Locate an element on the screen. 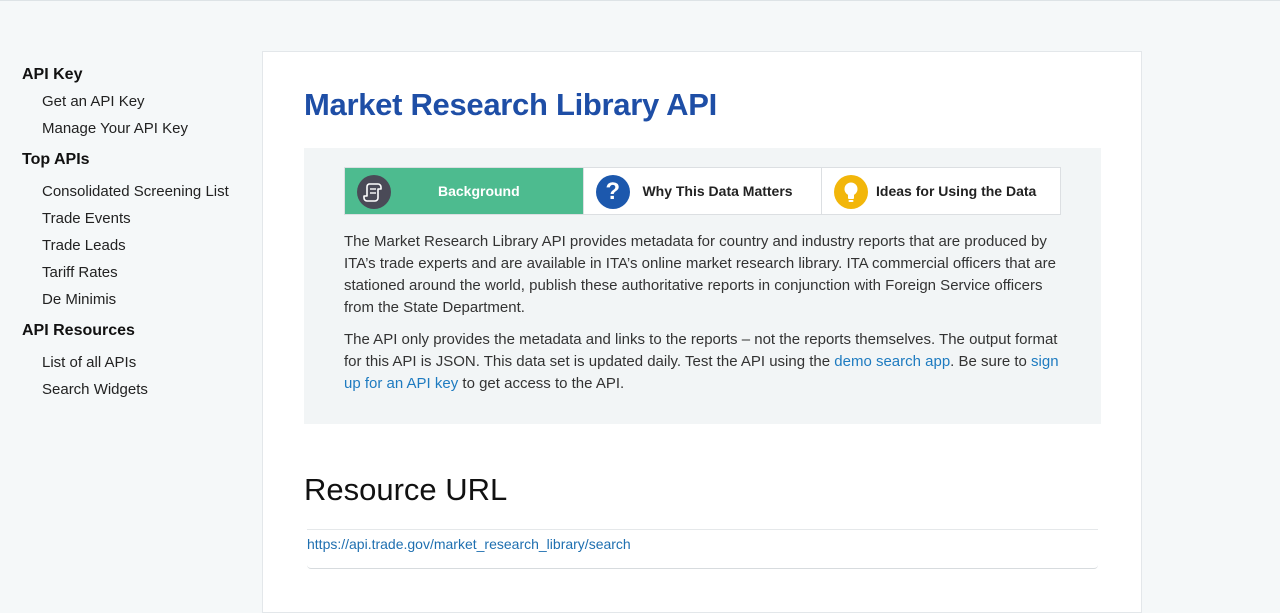 Image resolution: width=1280 pixels, height=613 pixels. tab-ideas-for-using-data: Ideas for Using the Data is located at coordinates (941, 191).